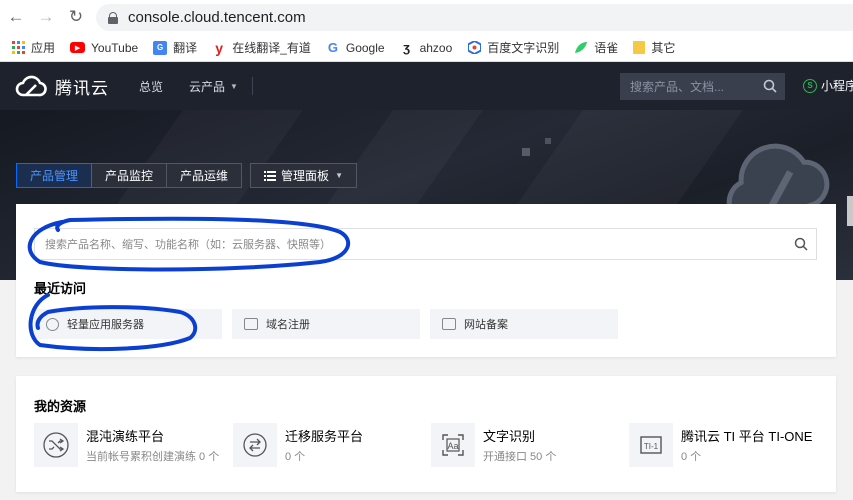 This screenshot has width=853, height=500. What do you see at coordinates (18, 48) in the screenshot?
I see `apps-grid-icon` at bounding box center [18, 48].